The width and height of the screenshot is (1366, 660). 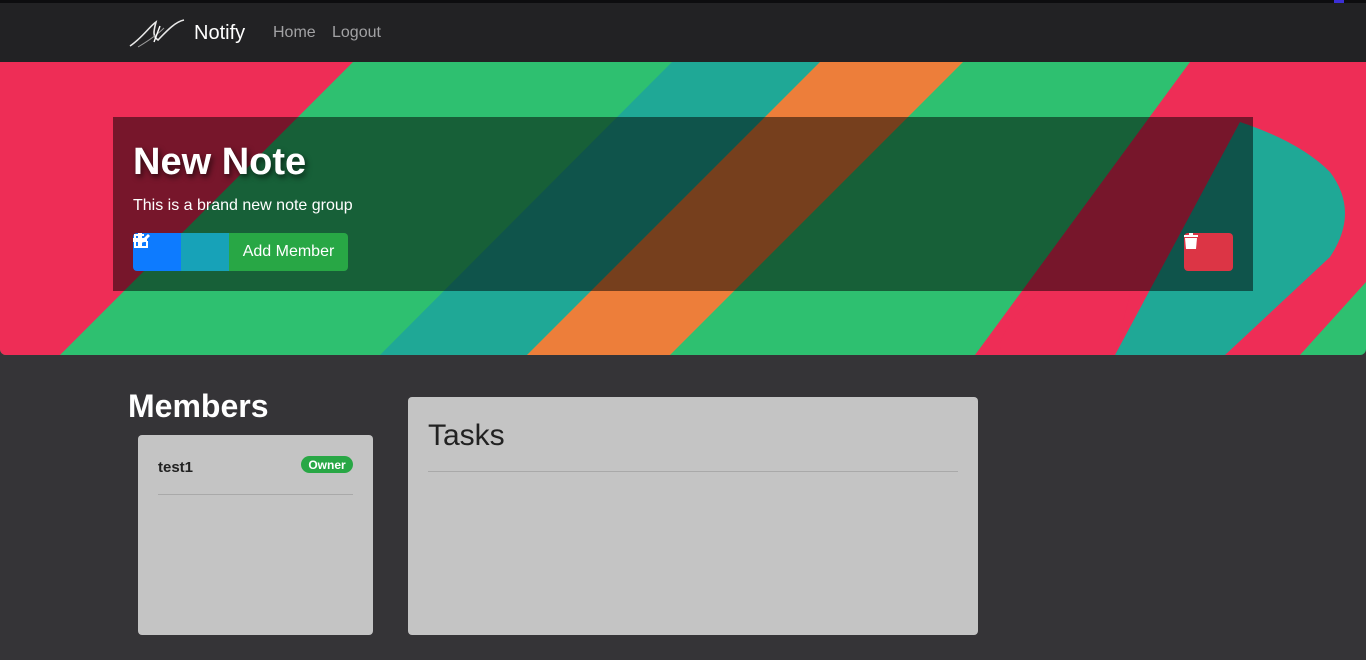 What do you see at coordinates (255, 494) in the screenshot?
I see `member-divider` at bounding box center [255, 494].